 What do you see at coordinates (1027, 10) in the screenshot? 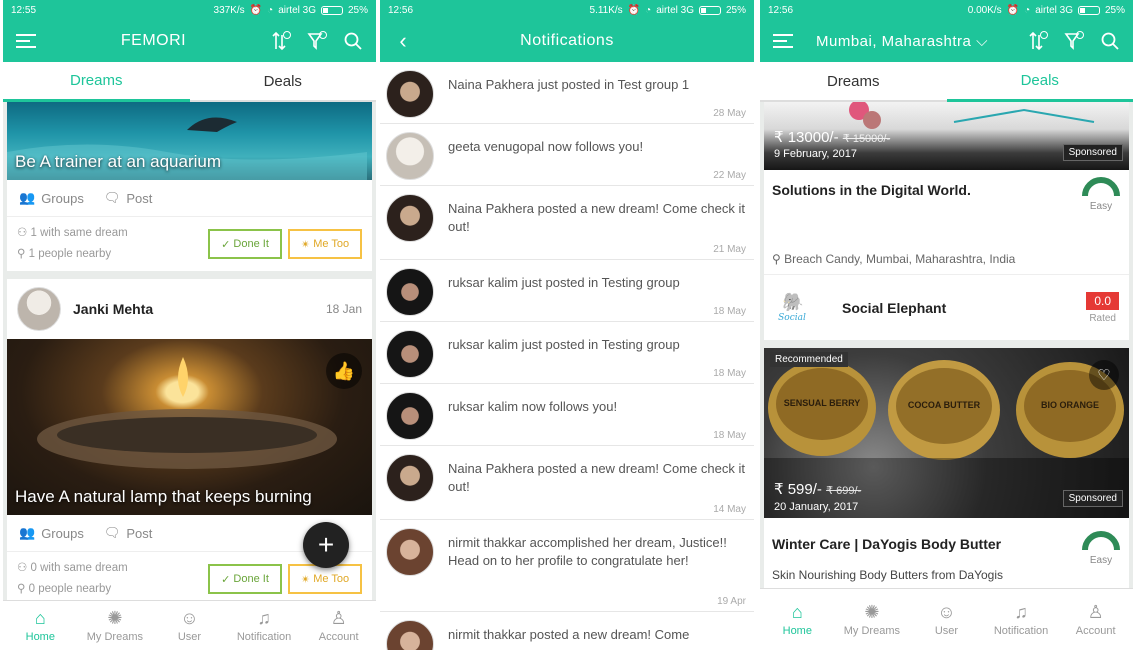
I see `wifi-icon: ◔` at bounding box center [1027, 10].